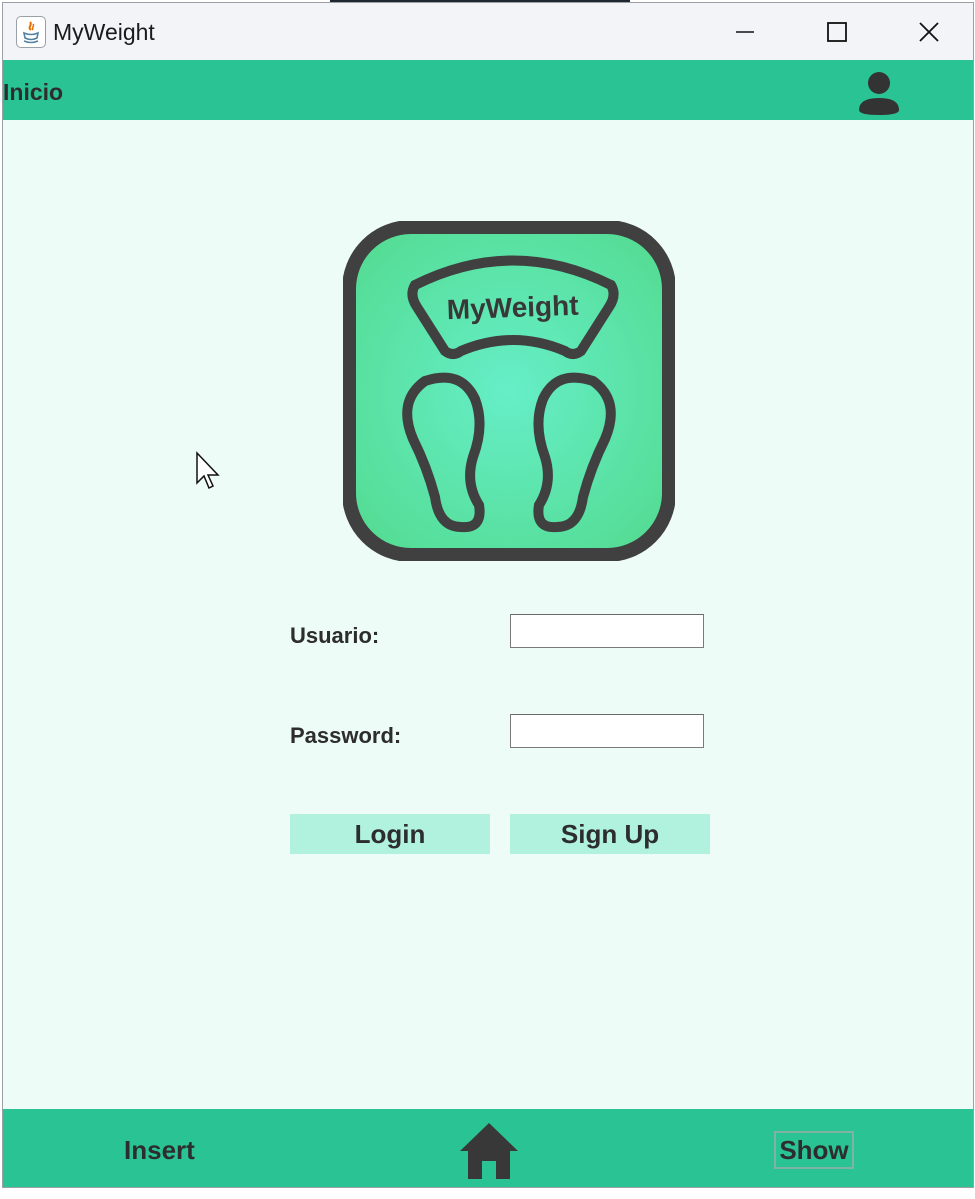 The width and height of the screenshot is (975, 1199). Describe the element at coordinates (814, 1150) in the screenshot. I see `show-button: Show` at that location.